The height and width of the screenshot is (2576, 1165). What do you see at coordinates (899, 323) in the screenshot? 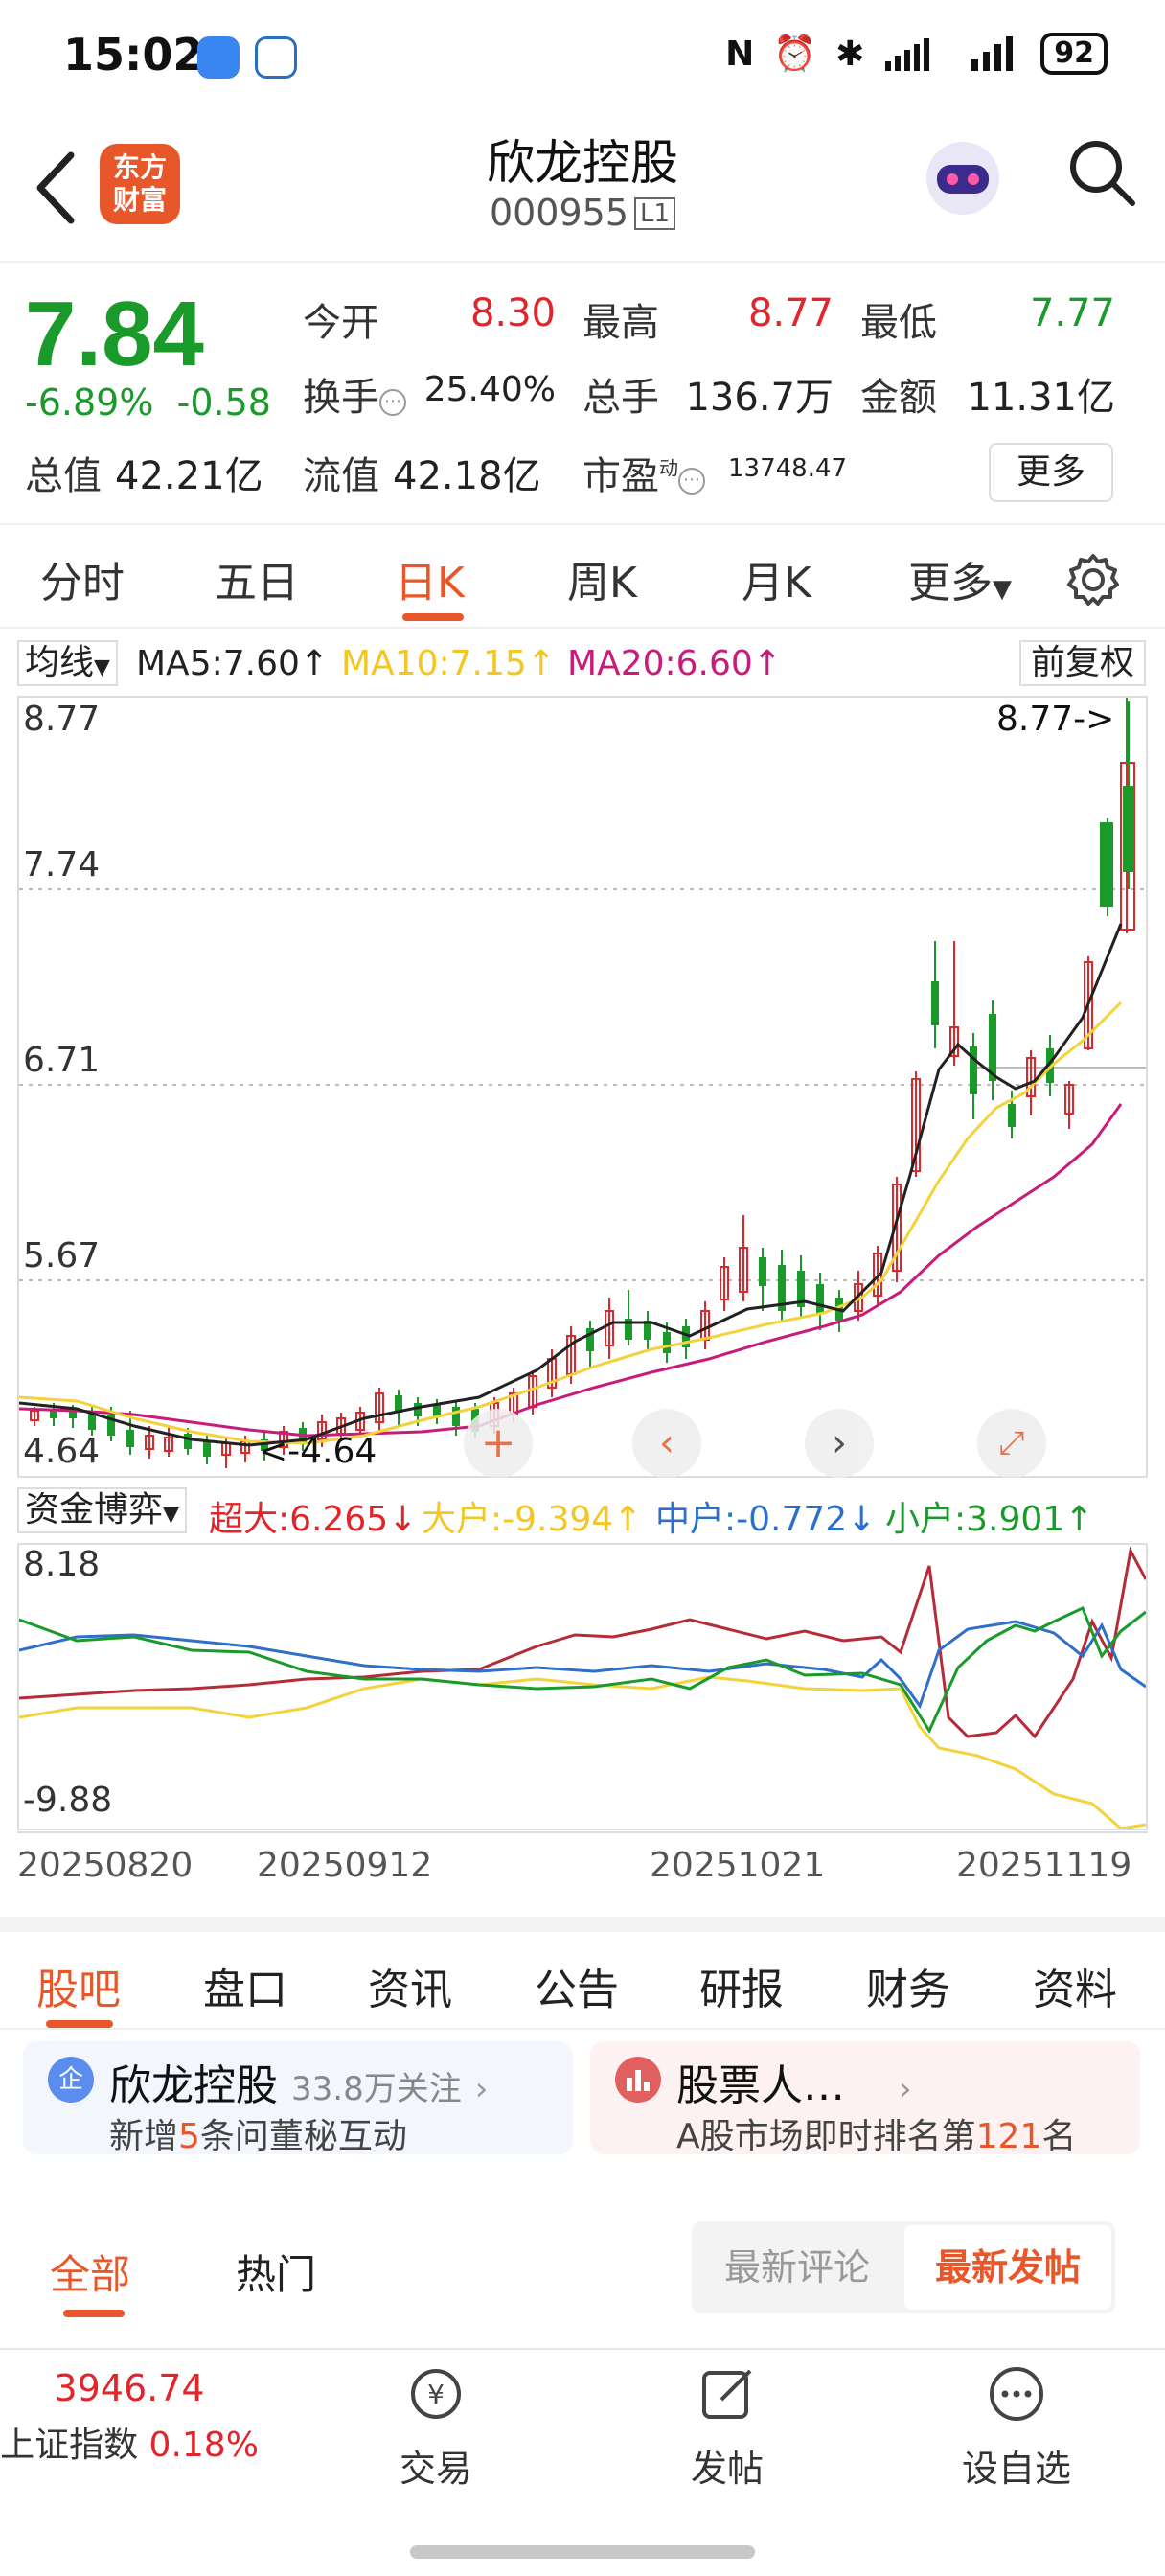
I see `low-label: 最低` at bounding box center [899, 323].